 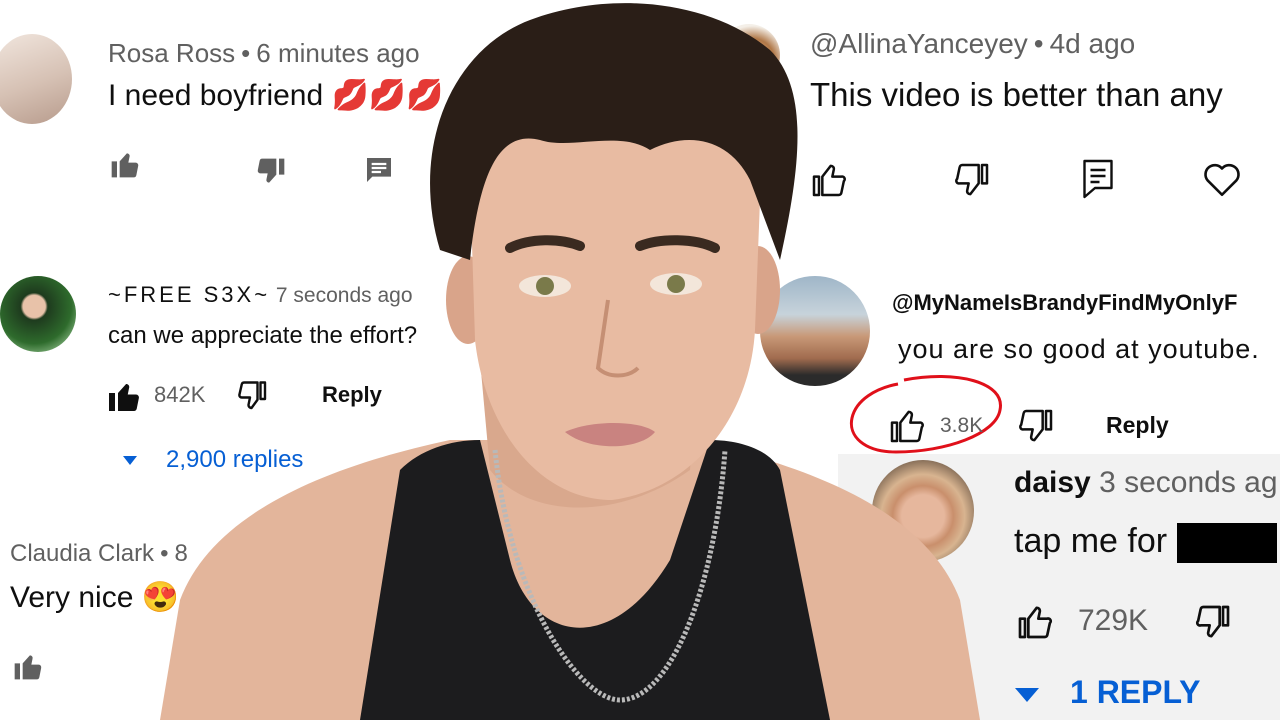 I want to click on redaction-bar, so click(x=1226, y=543).